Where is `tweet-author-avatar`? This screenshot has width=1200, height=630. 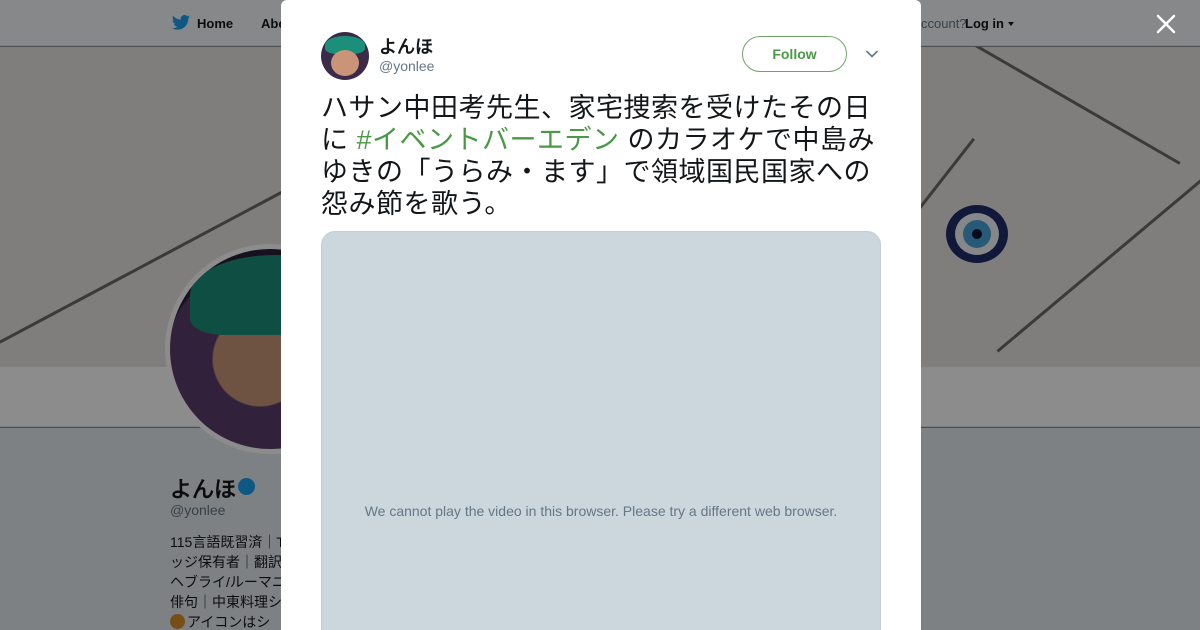
tweet-author-avatar is located at coordinates (345, 56).